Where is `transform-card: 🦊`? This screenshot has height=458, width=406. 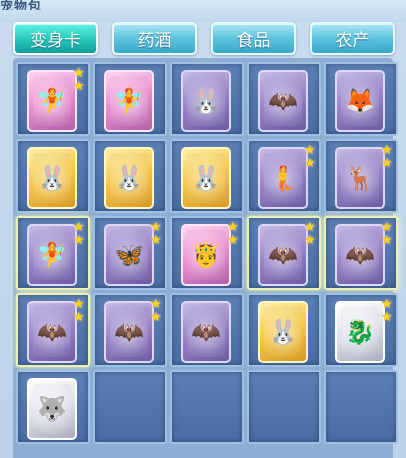 transform-card: 🦊 is located at coordinates (360, 101).